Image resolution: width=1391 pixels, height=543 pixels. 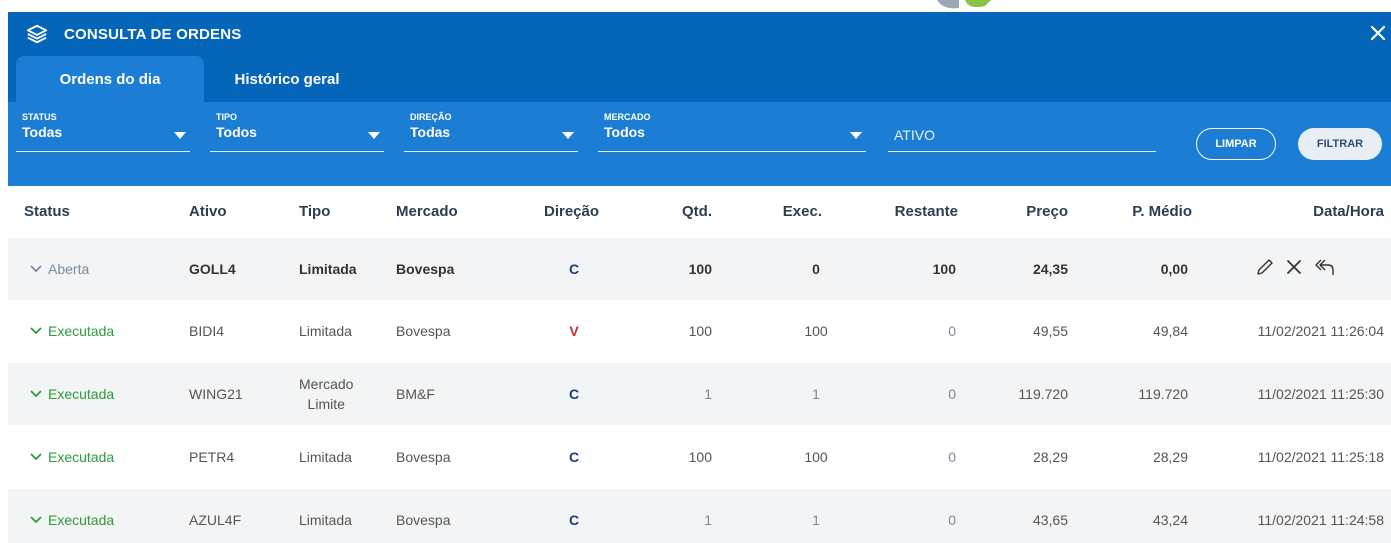 What do you see at coordinates (236, 132) in the screenshot?
I see `tipo-filter-value: Todos` at bounding box center [236, 132].